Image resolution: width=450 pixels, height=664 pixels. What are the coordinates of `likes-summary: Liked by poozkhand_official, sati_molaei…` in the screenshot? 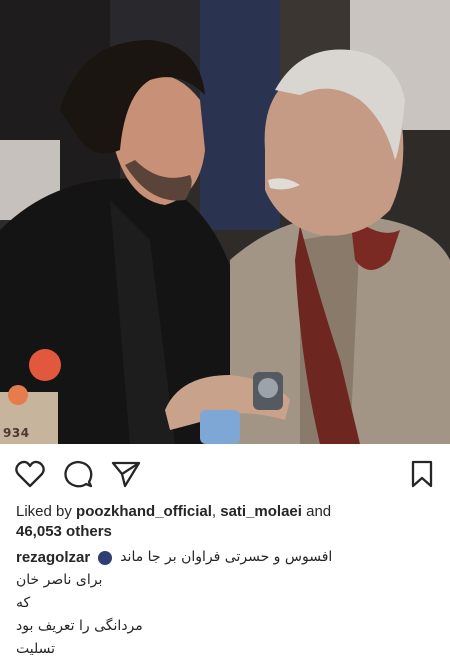 It's located at (226, 522).